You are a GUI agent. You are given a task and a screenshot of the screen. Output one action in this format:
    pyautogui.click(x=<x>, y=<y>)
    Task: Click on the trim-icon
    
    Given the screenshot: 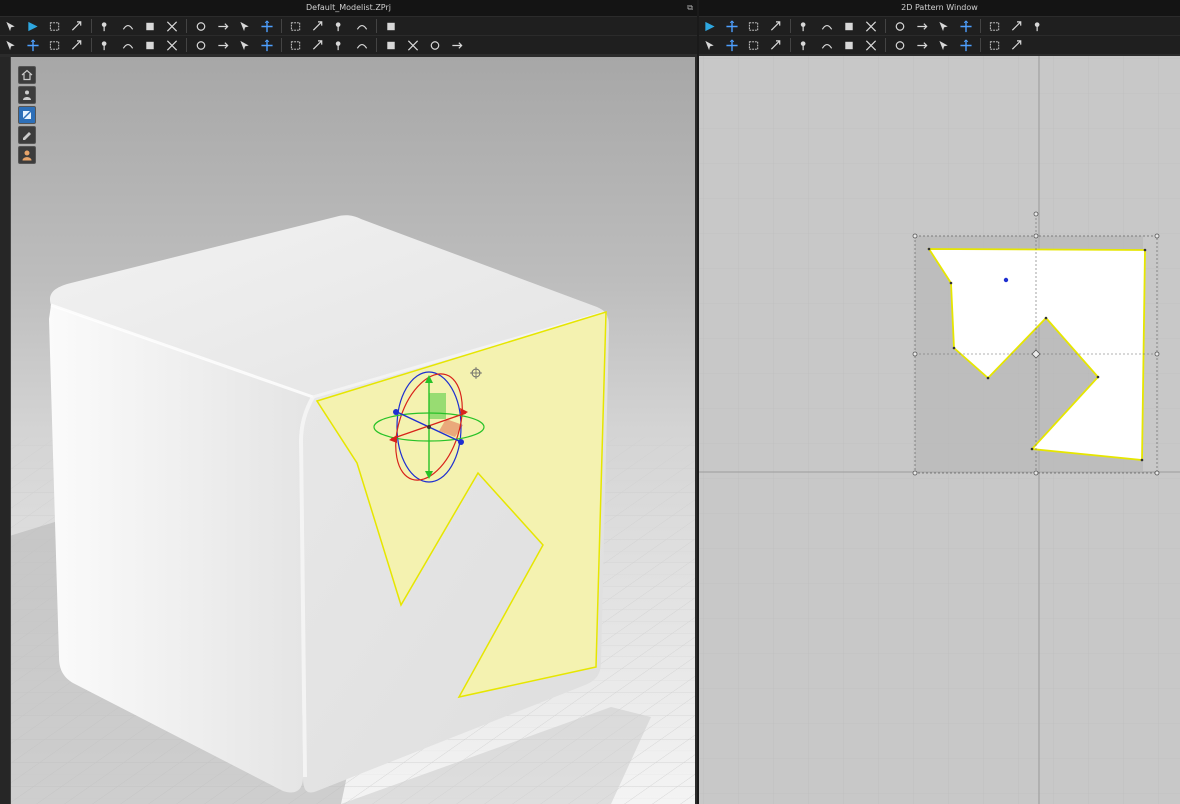 What is the action you would take?
    pyautogui.click(x=223, y=45)
    